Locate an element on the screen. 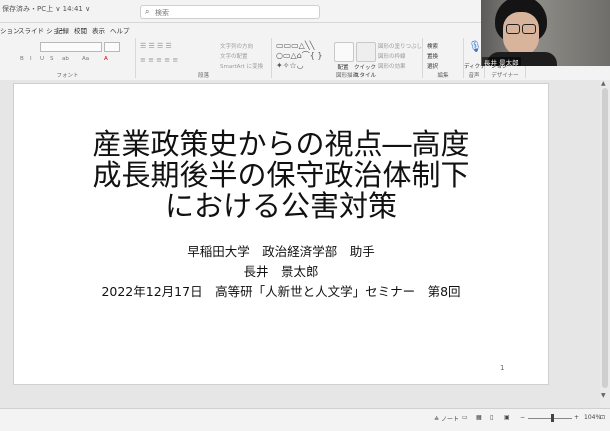  paragraph-group-label: 段落 is located at coordinates (203, 76).